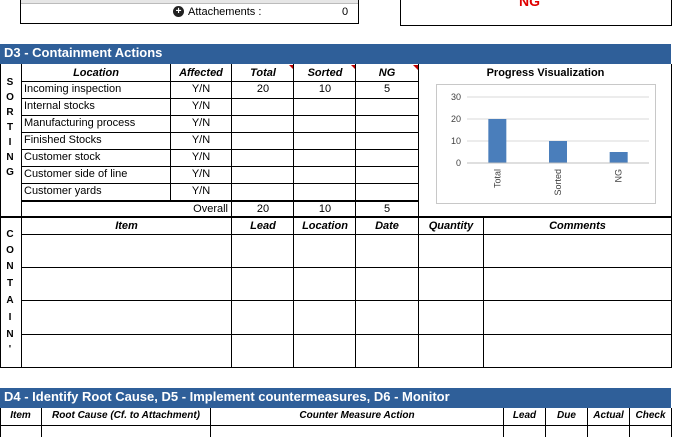 The width and height of the screenshot is (673, 437). I want to click on d4-header-actual: Actual, so click(608, 415).